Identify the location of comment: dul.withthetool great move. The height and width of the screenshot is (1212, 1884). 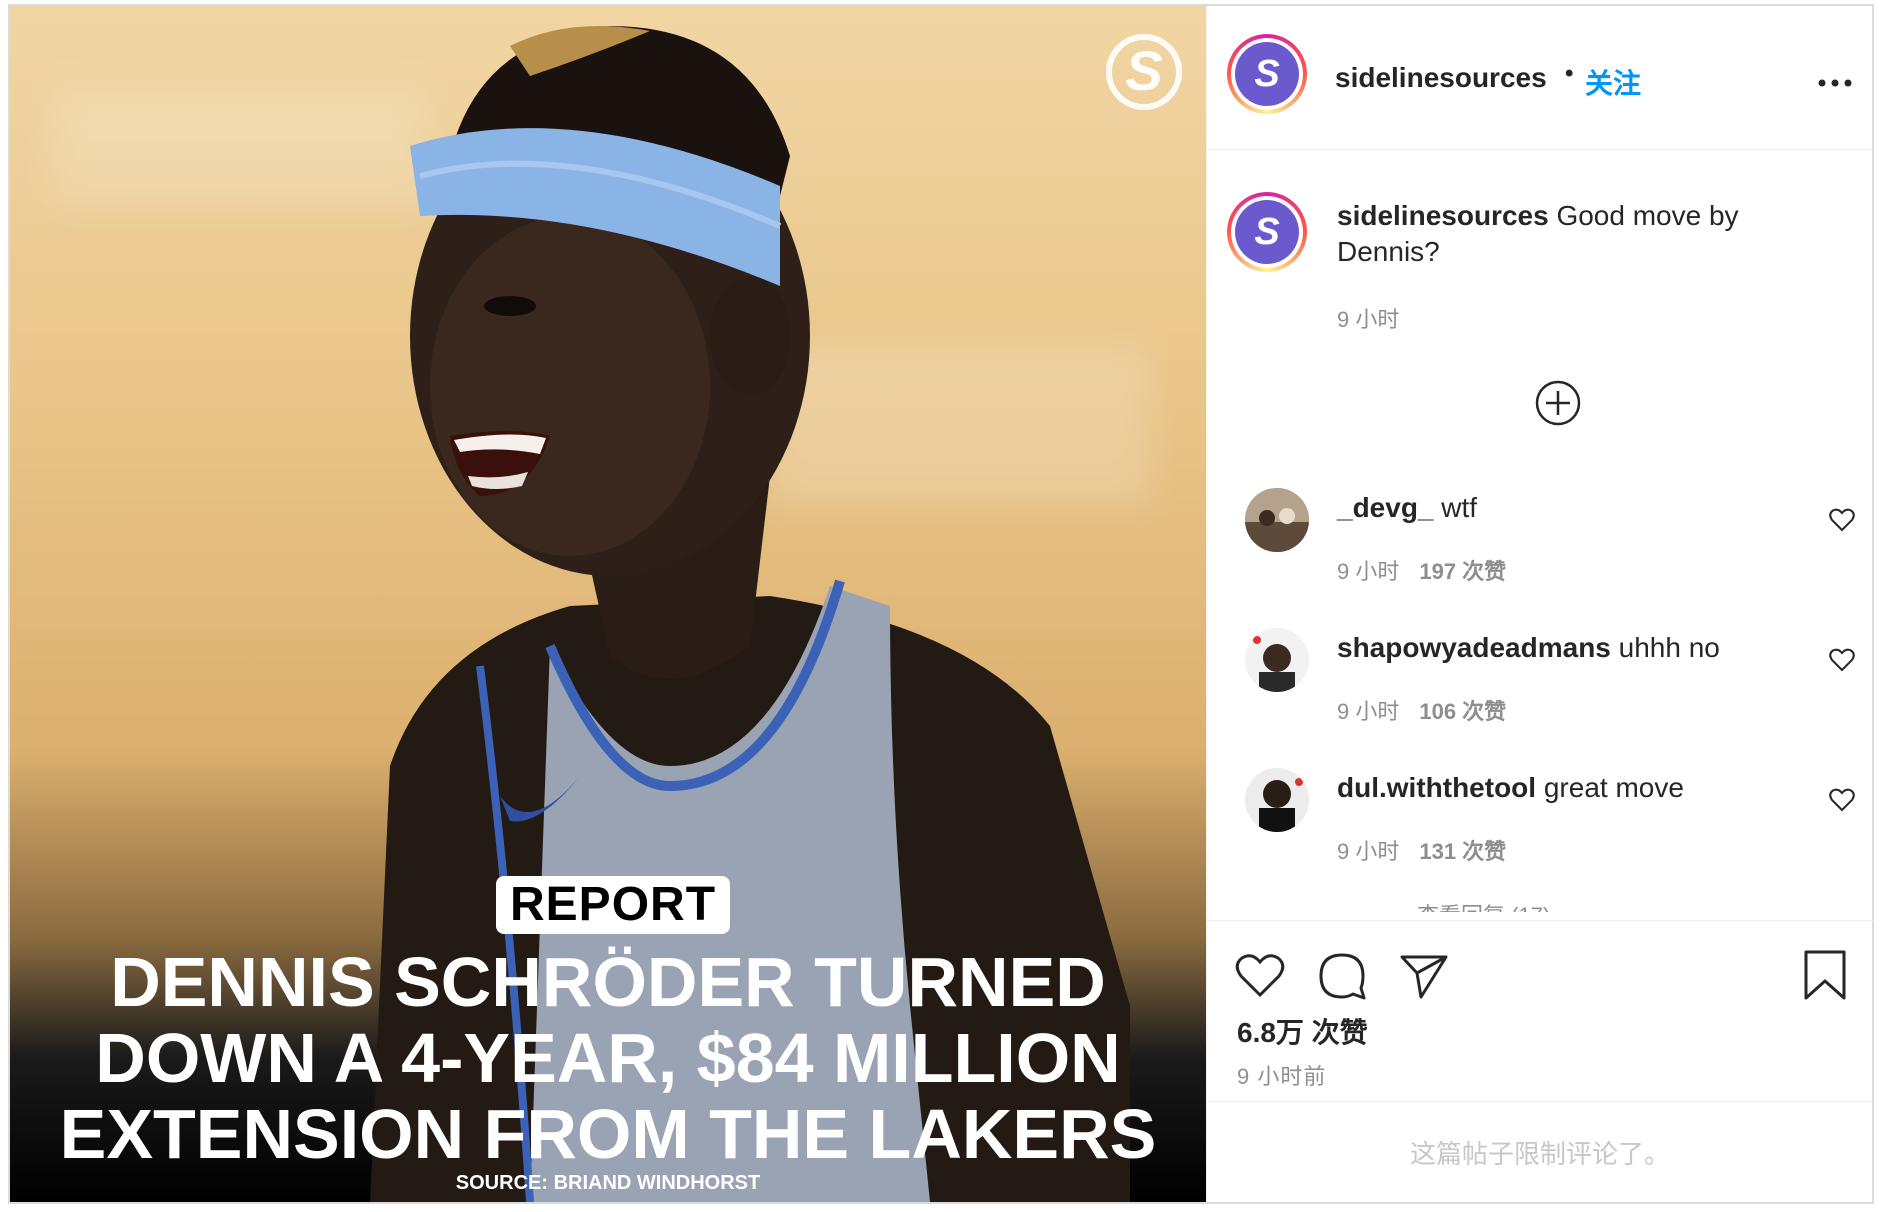
(1510, 788).